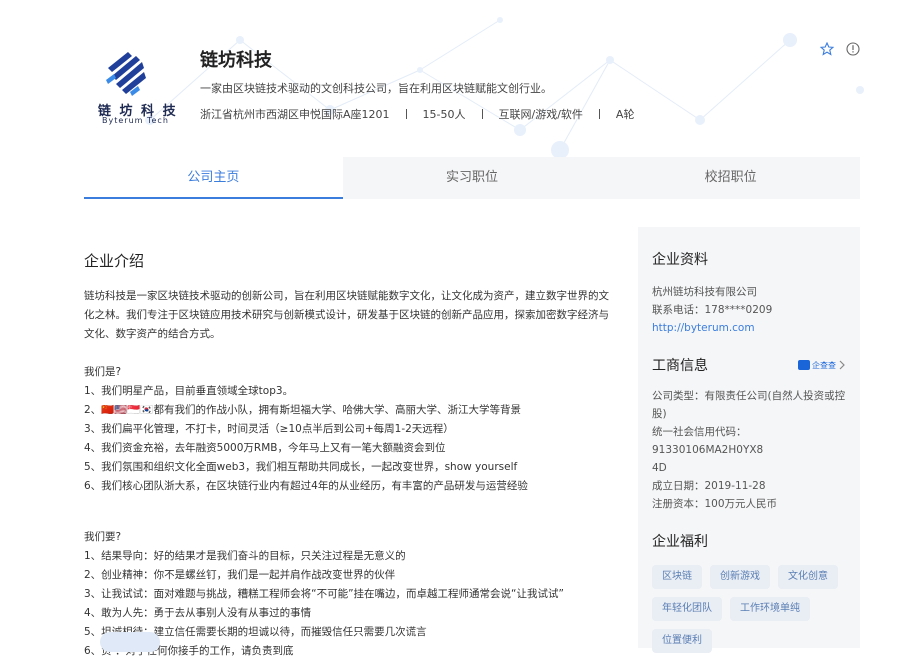  I want to click on founded-date: 成立日期：2019-11-28, so click(709, 486).